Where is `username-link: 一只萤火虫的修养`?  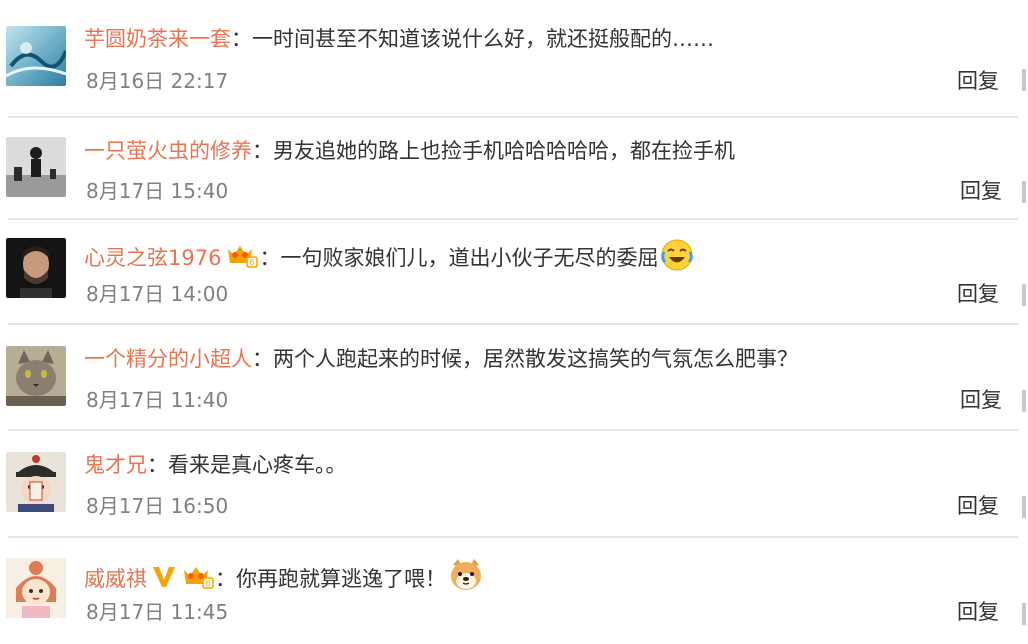
username-link: 一只萤火虫的修养 is located at coordinates (168, 151).